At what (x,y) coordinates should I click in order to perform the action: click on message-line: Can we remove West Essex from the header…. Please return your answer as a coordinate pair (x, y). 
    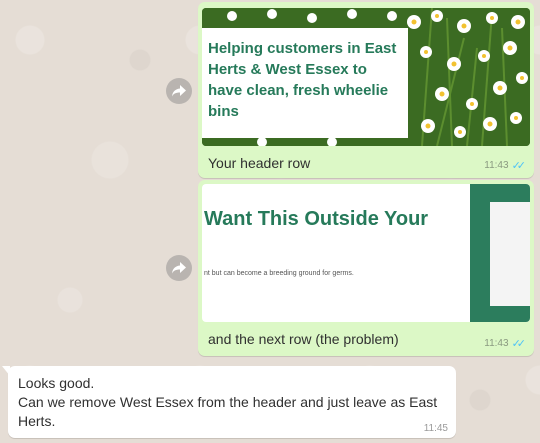
    Looking at the image, I should click on (228, 411).